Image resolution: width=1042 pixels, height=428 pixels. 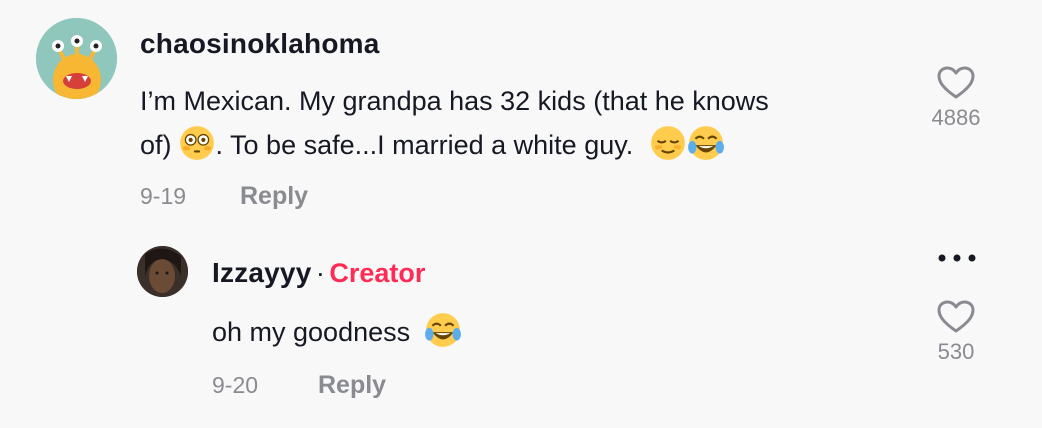 What do you see at coordinates (377, 273) in the screenshot?
I see `creator-badge: Creator` at bounding box center [377, 273].